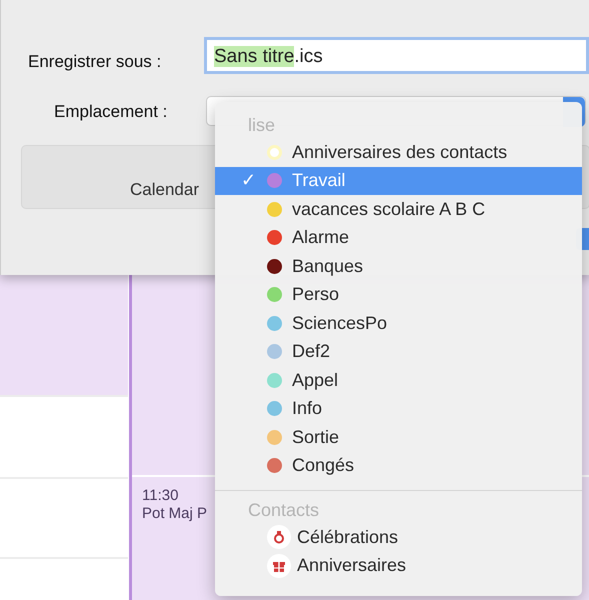 This screenshot has height=600, width=589. I want to click on menu-item: Anniversaires des contacts, so click(398, 152).